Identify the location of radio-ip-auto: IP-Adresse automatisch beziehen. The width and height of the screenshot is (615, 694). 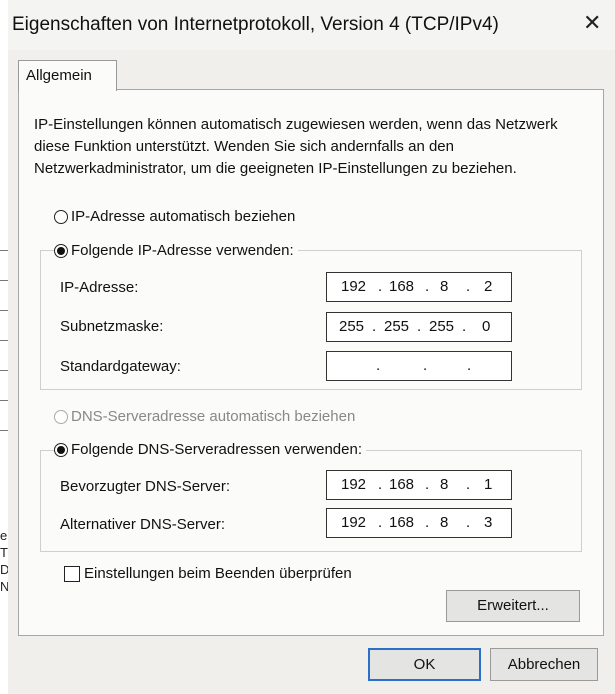
(174, 216).